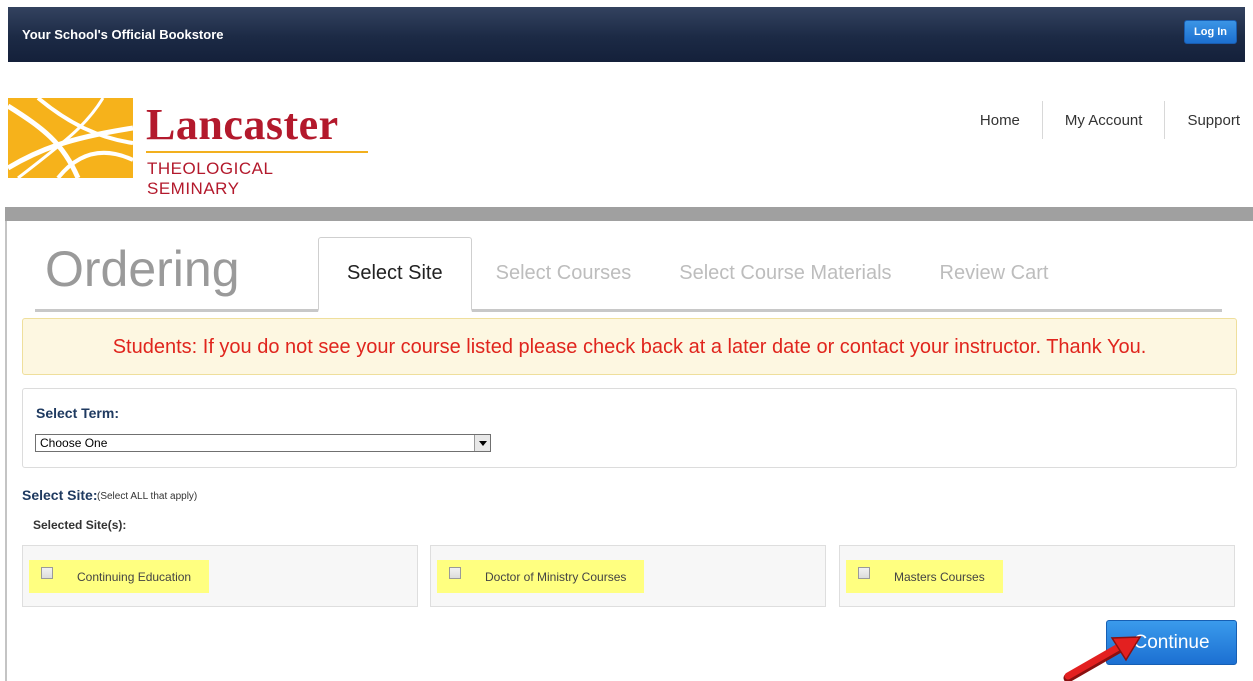  Describe the element at coordinates (60, 495) in the screenshot. I see `site-label: Select Site:` at that location.